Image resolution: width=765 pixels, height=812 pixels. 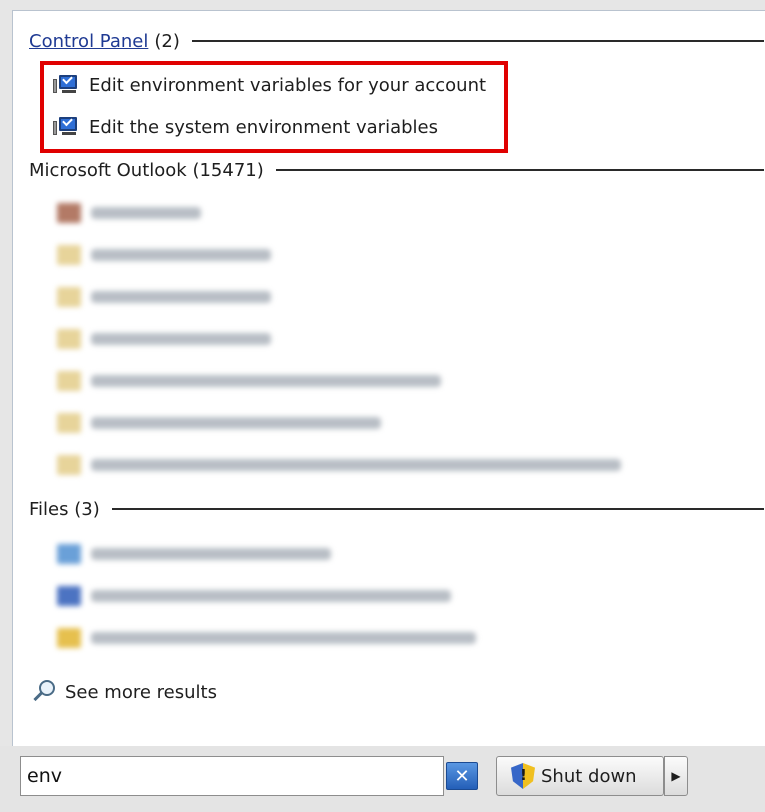 I want to click on magnifier-icon, so click(x=45, y=692).